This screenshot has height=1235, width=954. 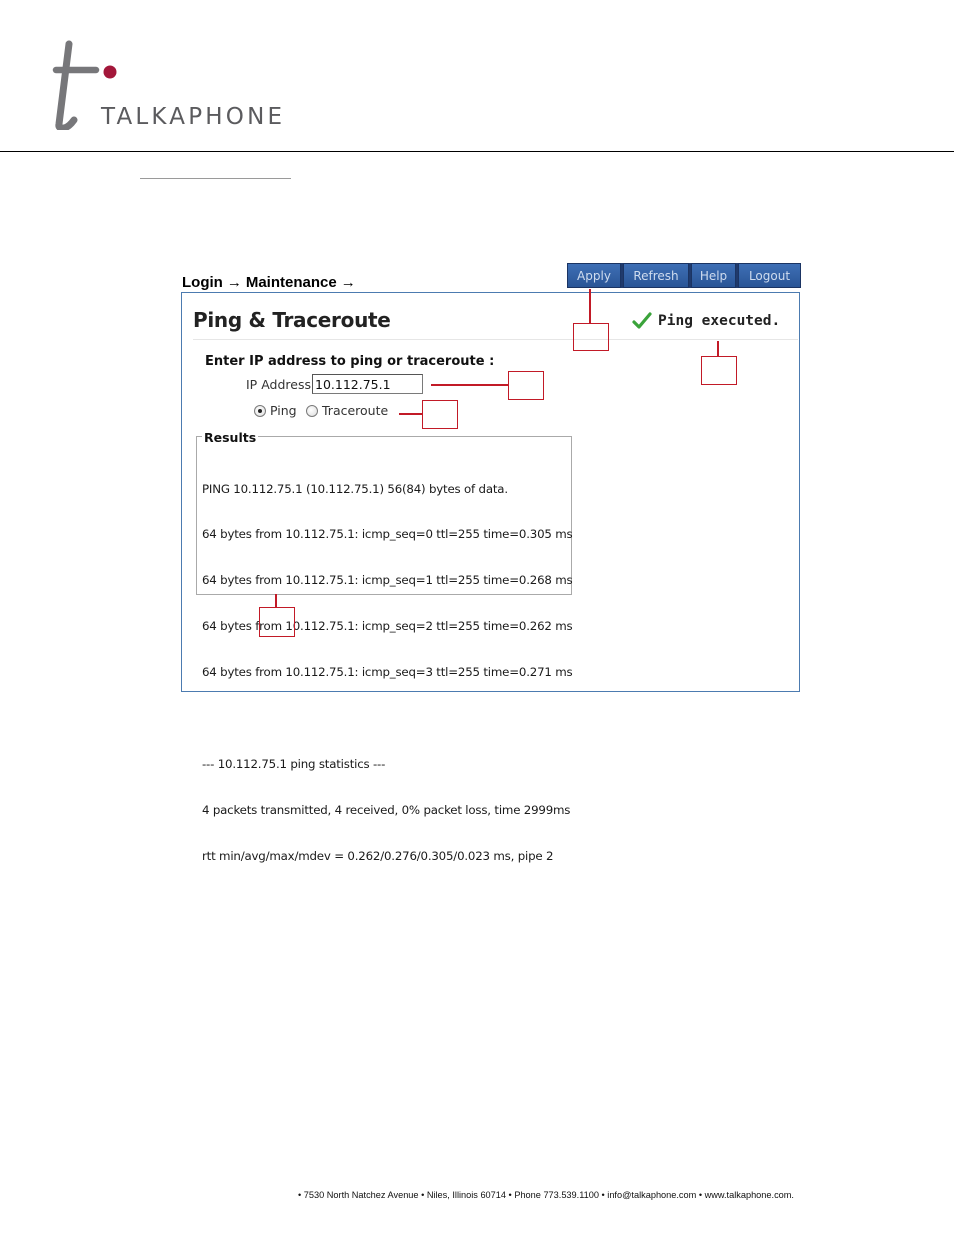 What do you see at coordinates (477, 151) in the screenshot?
I see `header-divider` at bounding box center [477, 151].